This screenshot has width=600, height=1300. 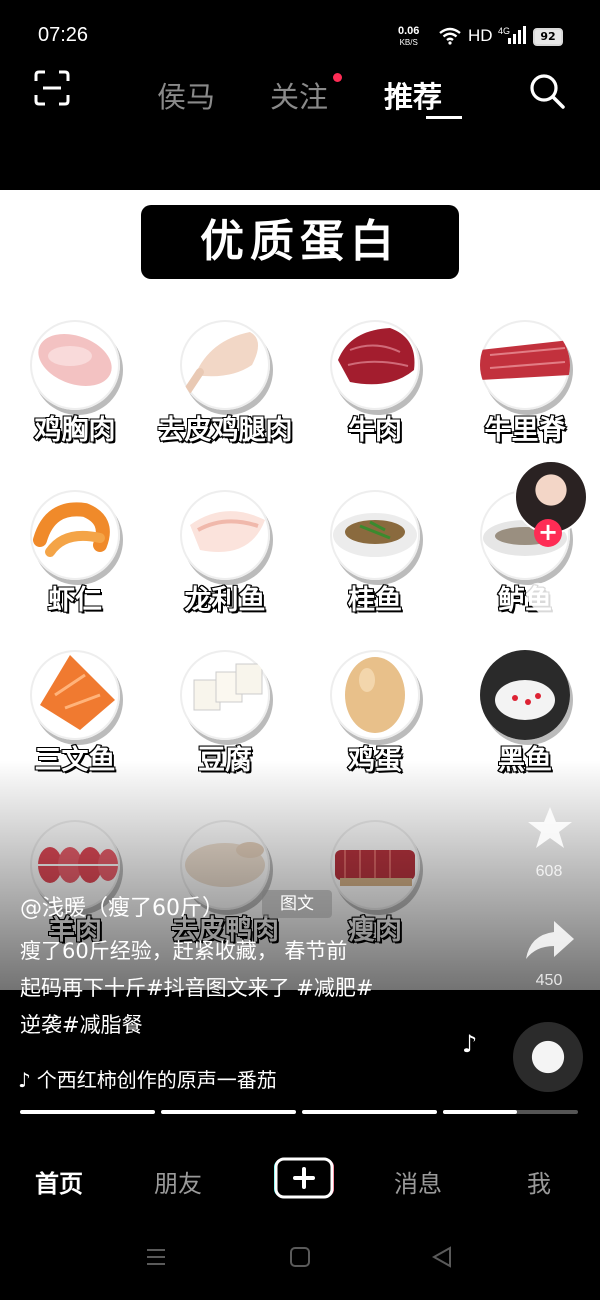 I want to click on food-label: 三文鱼, so click(x=75, y=760).